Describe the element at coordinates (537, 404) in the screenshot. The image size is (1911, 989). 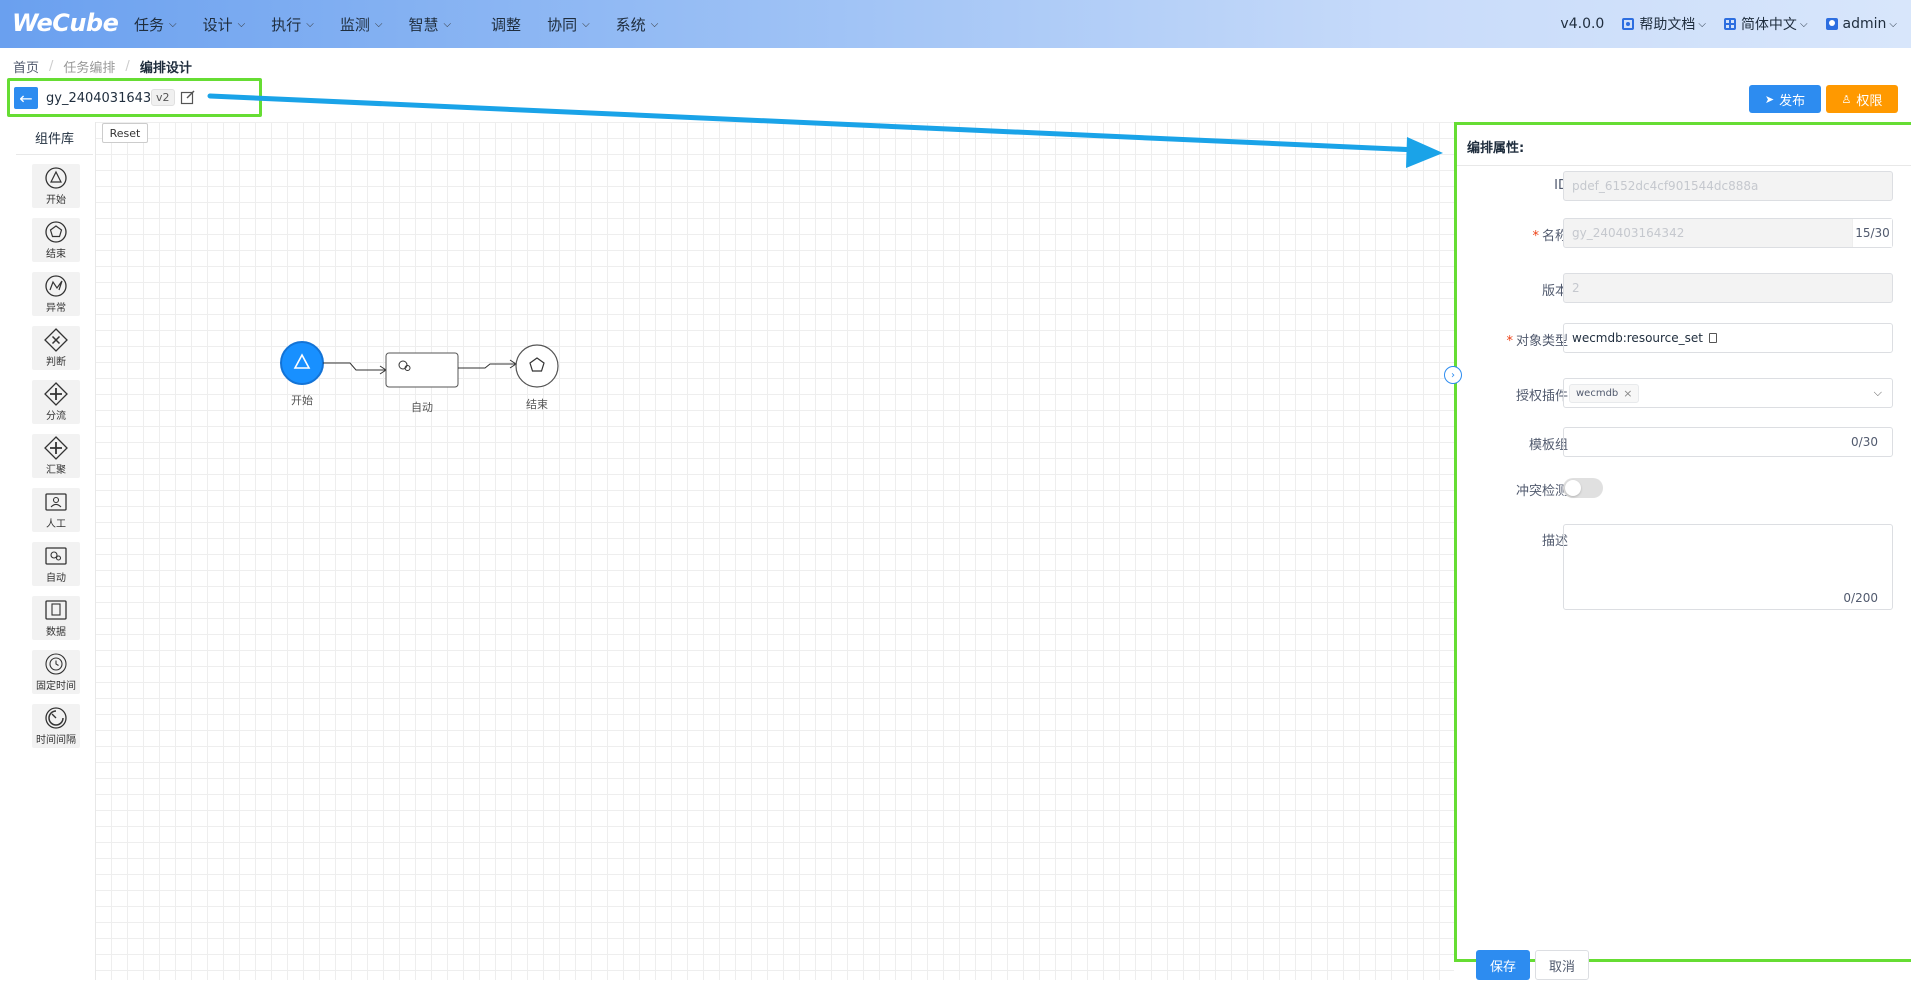
I see `end-node-label: 结束` at that location.